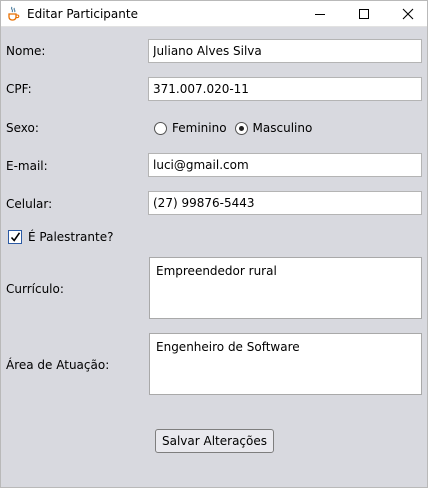  What do you see at coordinates (82, 14) in the screenshot?
I see `window-title: Editar Participante` at bounding box center [82, 14].